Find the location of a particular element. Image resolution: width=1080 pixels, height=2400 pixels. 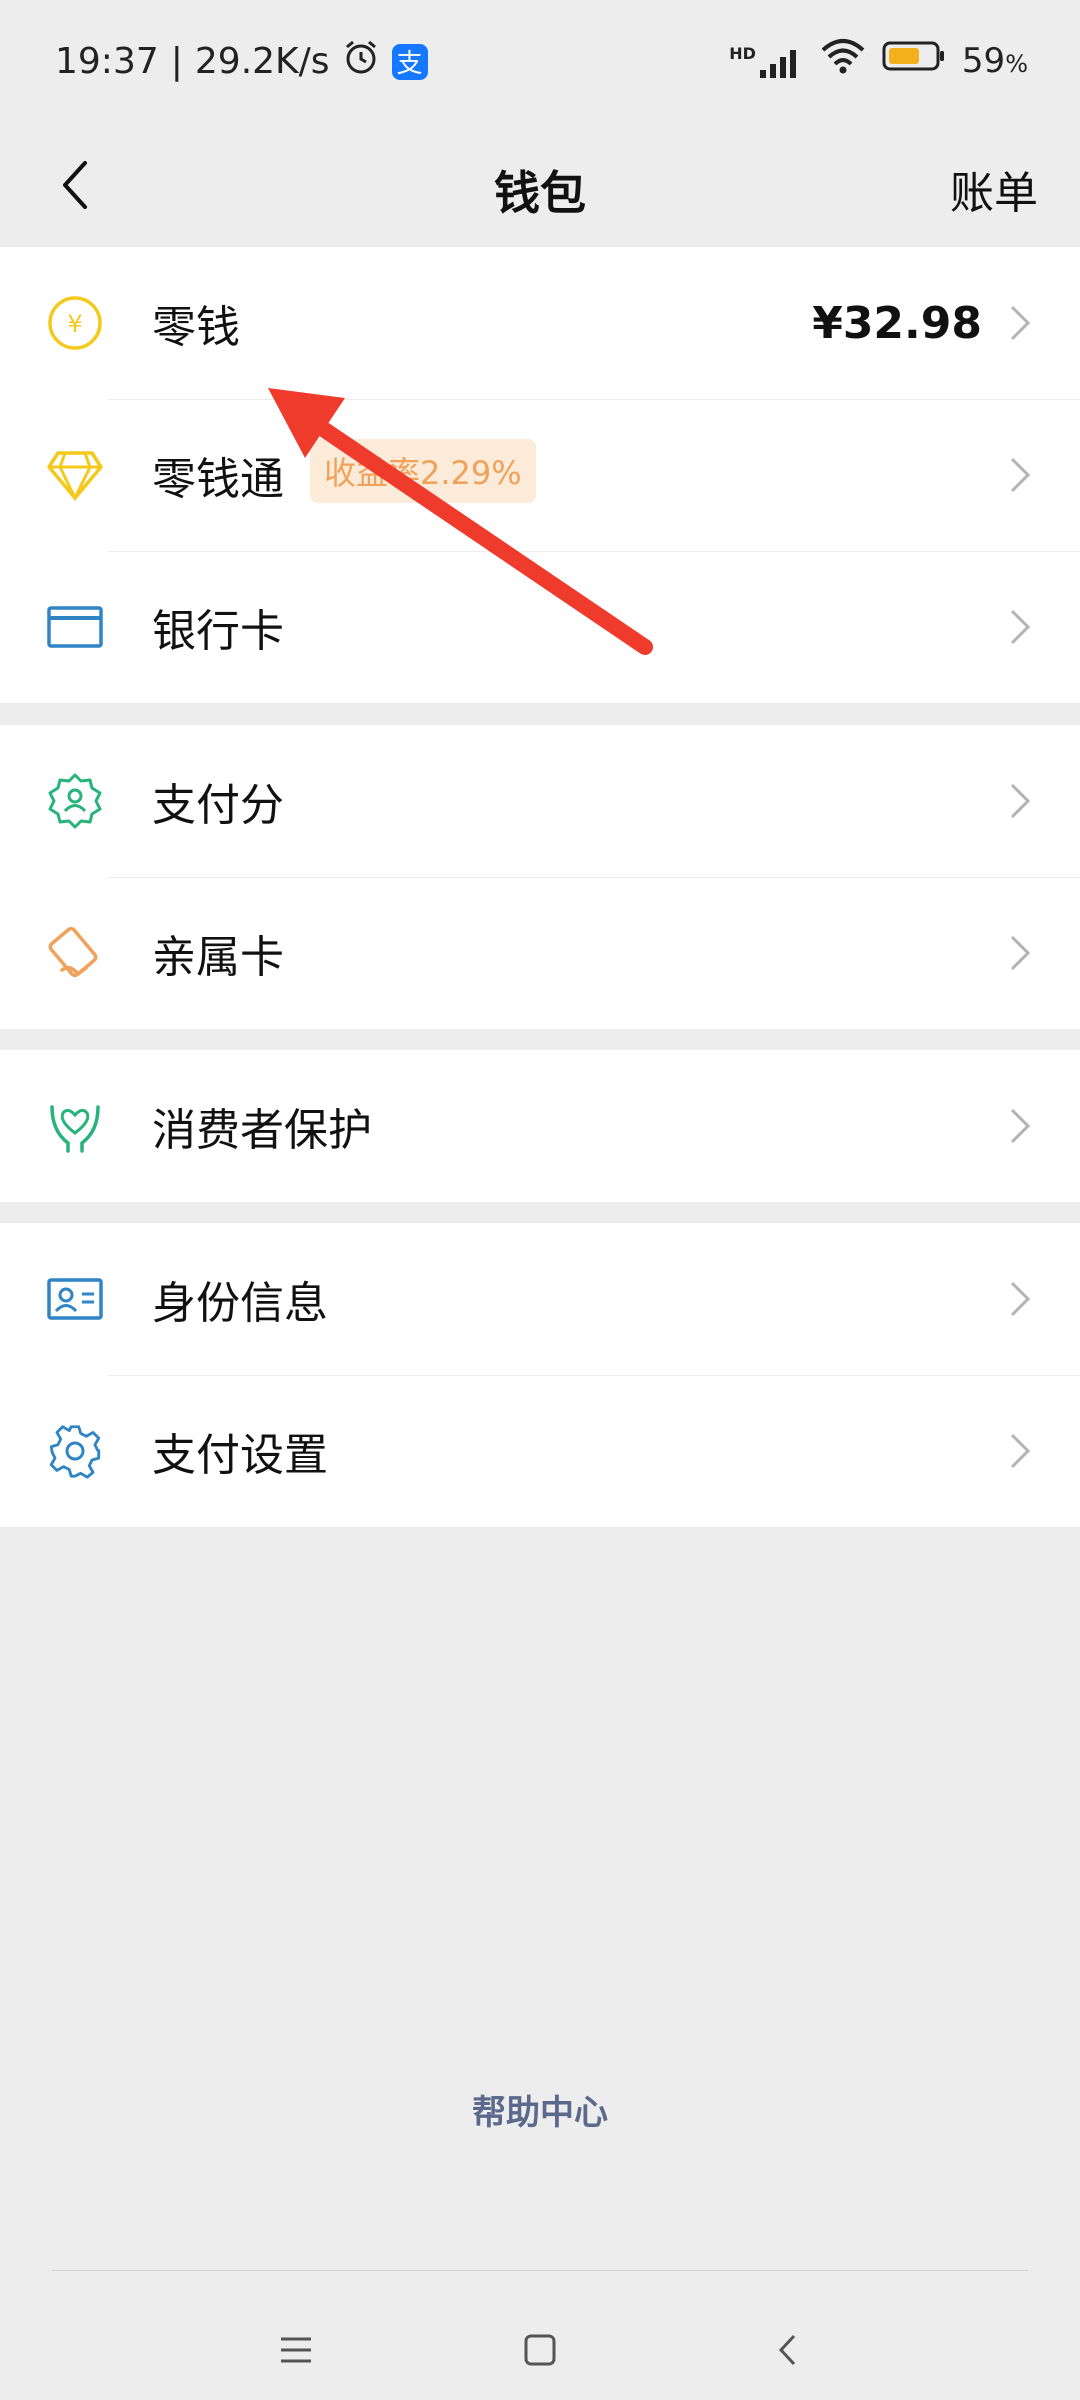

divider is located at coordinates (540, 2270).